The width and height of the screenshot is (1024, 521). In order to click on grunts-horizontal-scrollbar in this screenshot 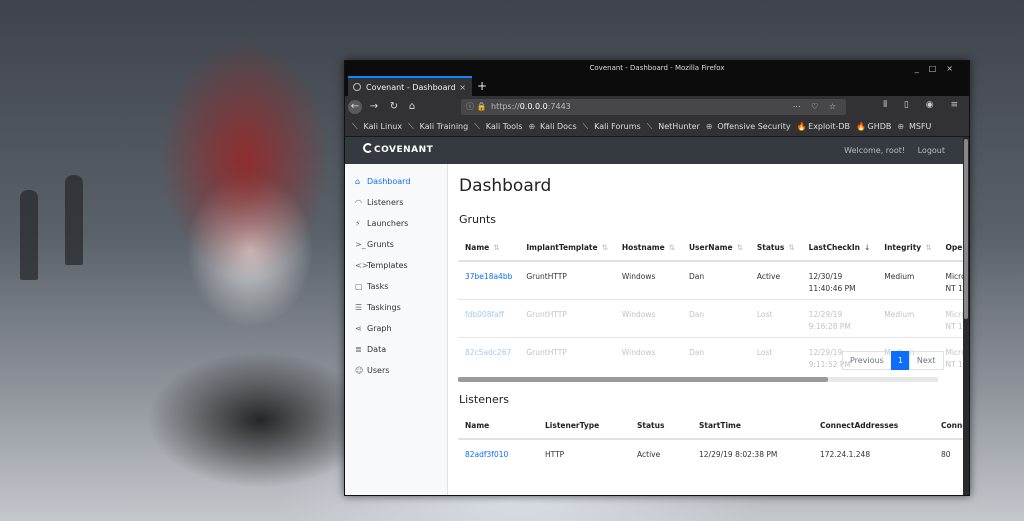, I will do `click(698, 379)`.